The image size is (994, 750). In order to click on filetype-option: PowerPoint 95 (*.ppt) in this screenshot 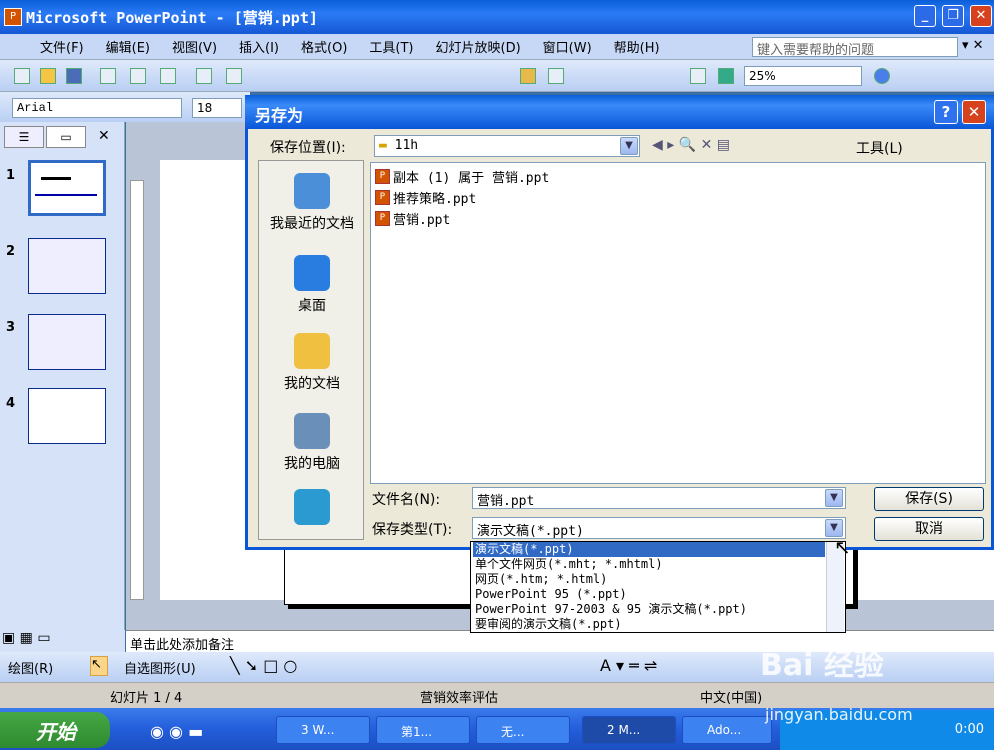, I will do `click(649, 594)`.